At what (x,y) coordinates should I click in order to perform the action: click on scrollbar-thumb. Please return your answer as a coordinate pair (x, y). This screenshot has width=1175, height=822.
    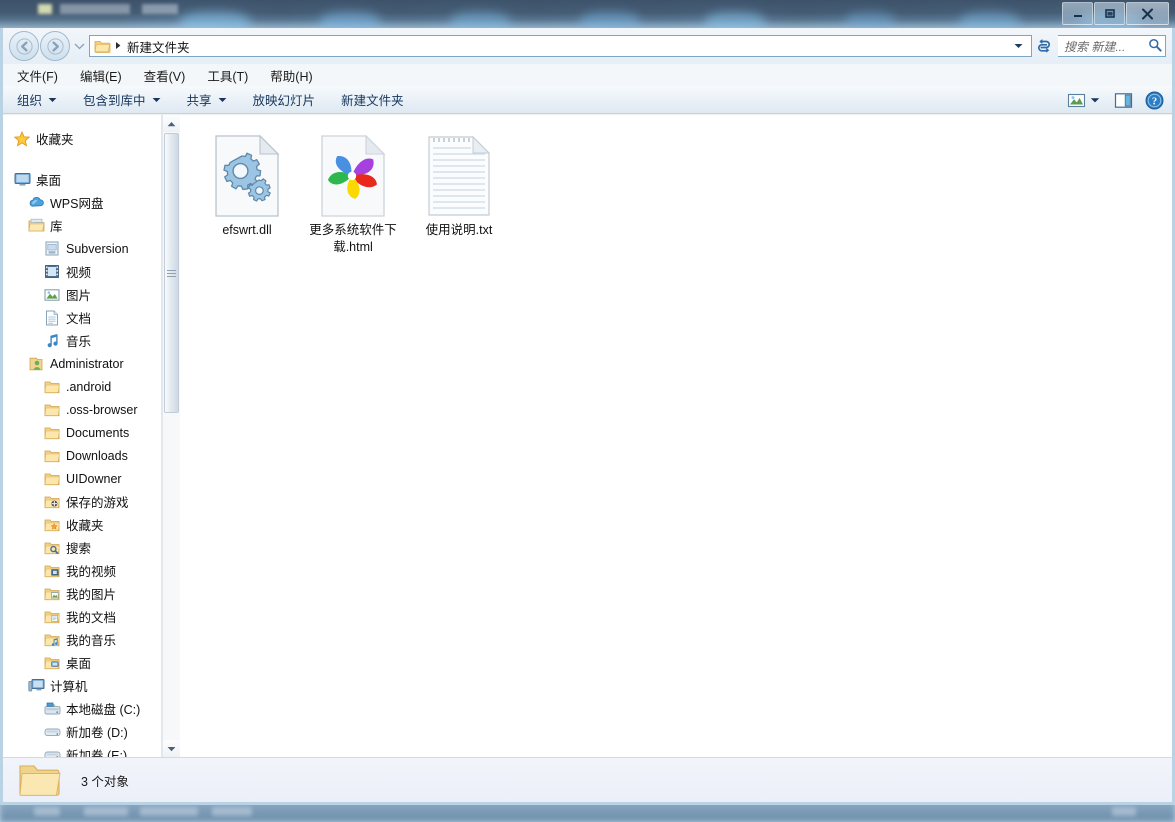
    Looking at the image, I should click on (171, 273).